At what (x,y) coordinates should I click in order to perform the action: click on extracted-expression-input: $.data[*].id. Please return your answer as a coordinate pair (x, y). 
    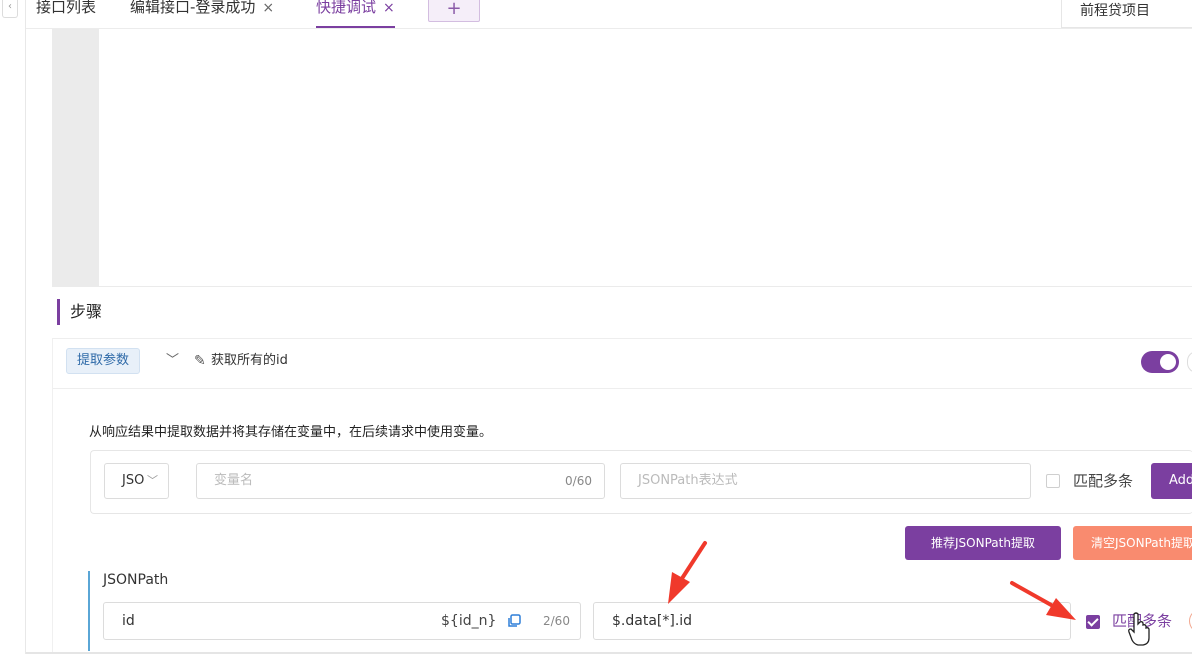
    Looking at the image, I should click on (832, 621).